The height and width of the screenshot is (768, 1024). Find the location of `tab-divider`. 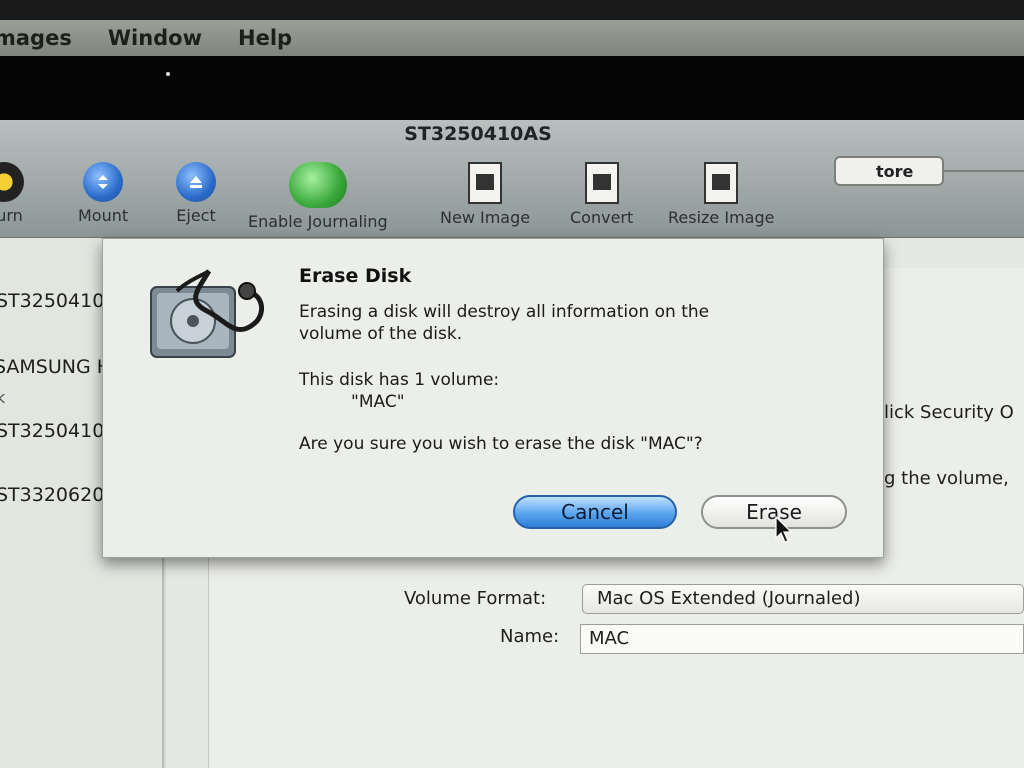

tab-divider is located at coordinates (984, 171).